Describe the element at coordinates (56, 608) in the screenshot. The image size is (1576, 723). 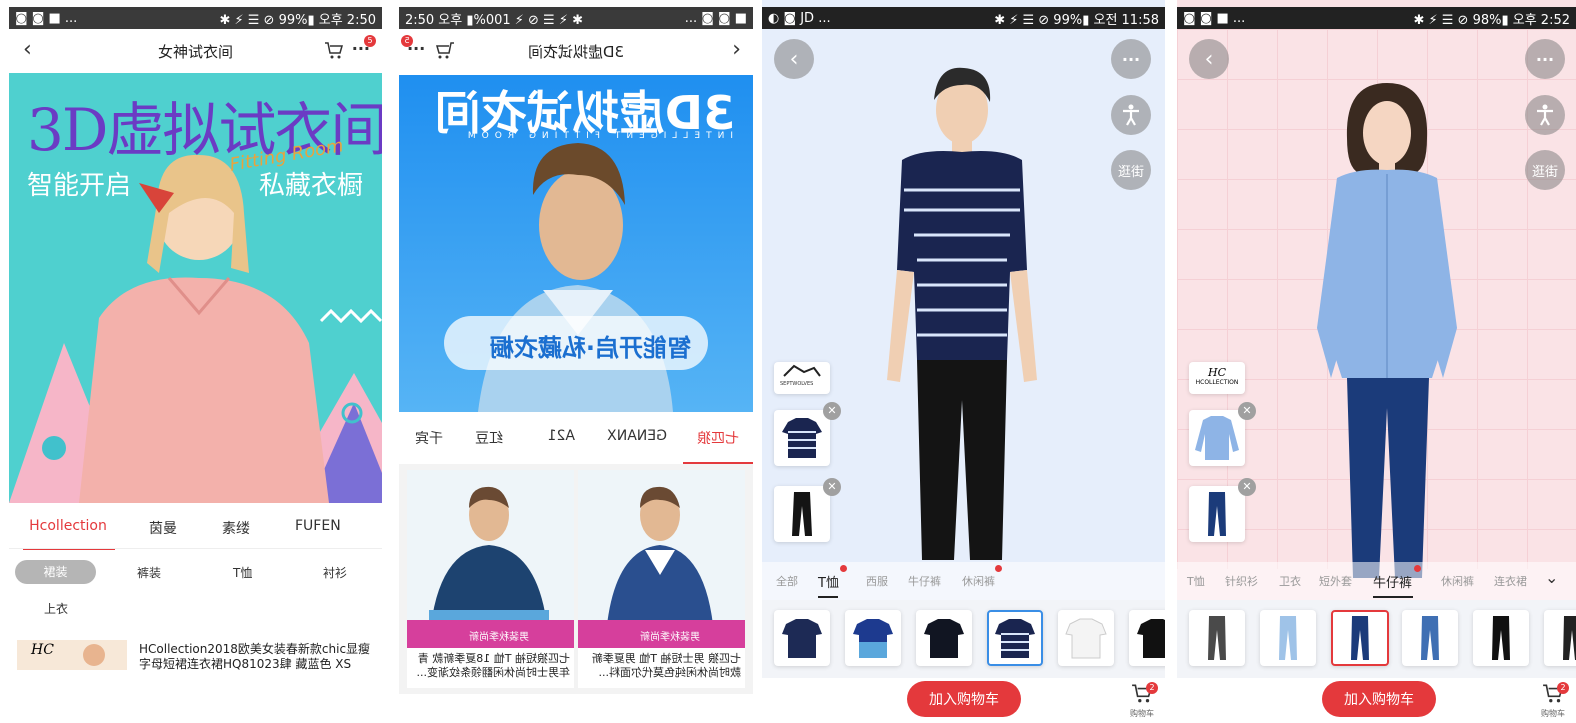
I see `category-top: 上衣` at that location.